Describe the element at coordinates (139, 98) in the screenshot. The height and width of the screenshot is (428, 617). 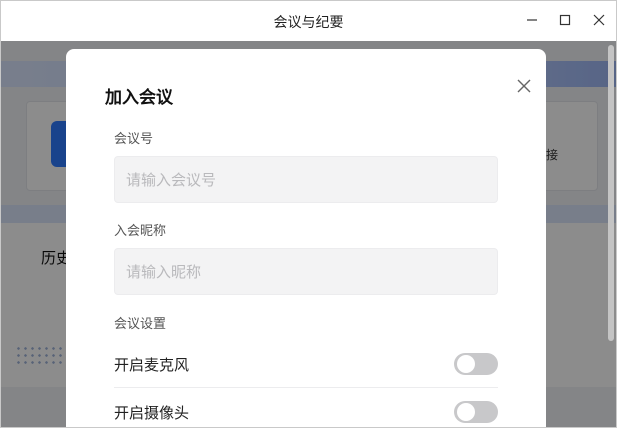
I see `dialog-title: 加入会议` at that location.